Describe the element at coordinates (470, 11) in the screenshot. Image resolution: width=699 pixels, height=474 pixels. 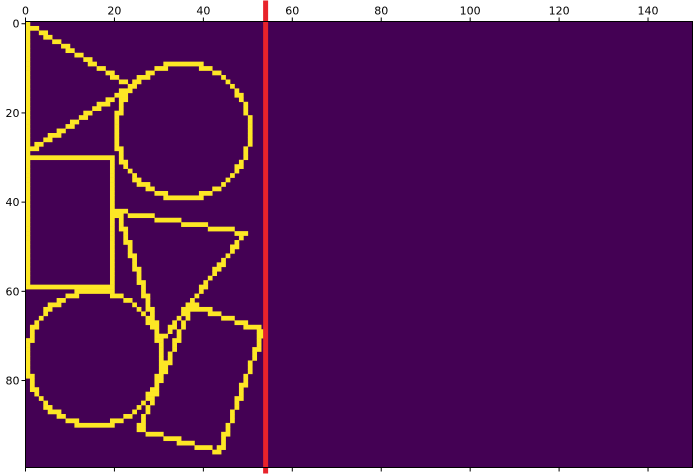
I see `x-tick-label: 100` at that location.